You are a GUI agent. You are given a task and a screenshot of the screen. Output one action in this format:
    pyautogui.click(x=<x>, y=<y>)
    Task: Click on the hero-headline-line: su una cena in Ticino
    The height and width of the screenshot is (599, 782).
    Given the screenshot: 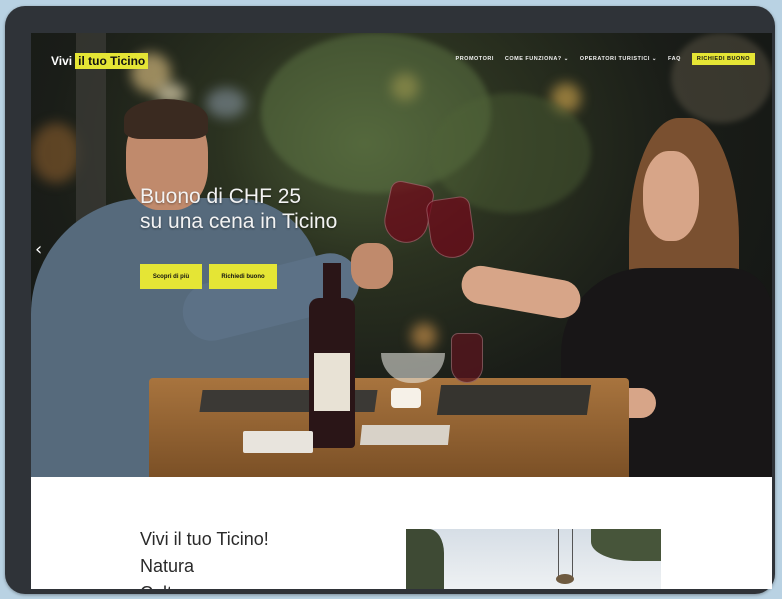 What is the action you would take?
    pyautogui.click(x=239, y=221)
    